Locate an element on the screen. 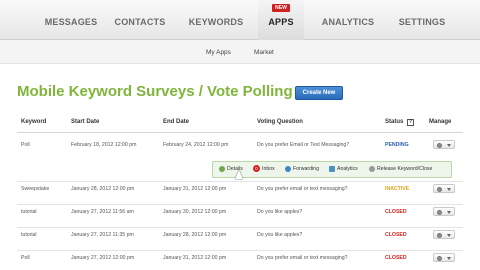 Image resolution: width=480 pixels, height=270 pixels. cell-end-date: January 28, 2012 12:00 pm is located at coordinates (195, 235).